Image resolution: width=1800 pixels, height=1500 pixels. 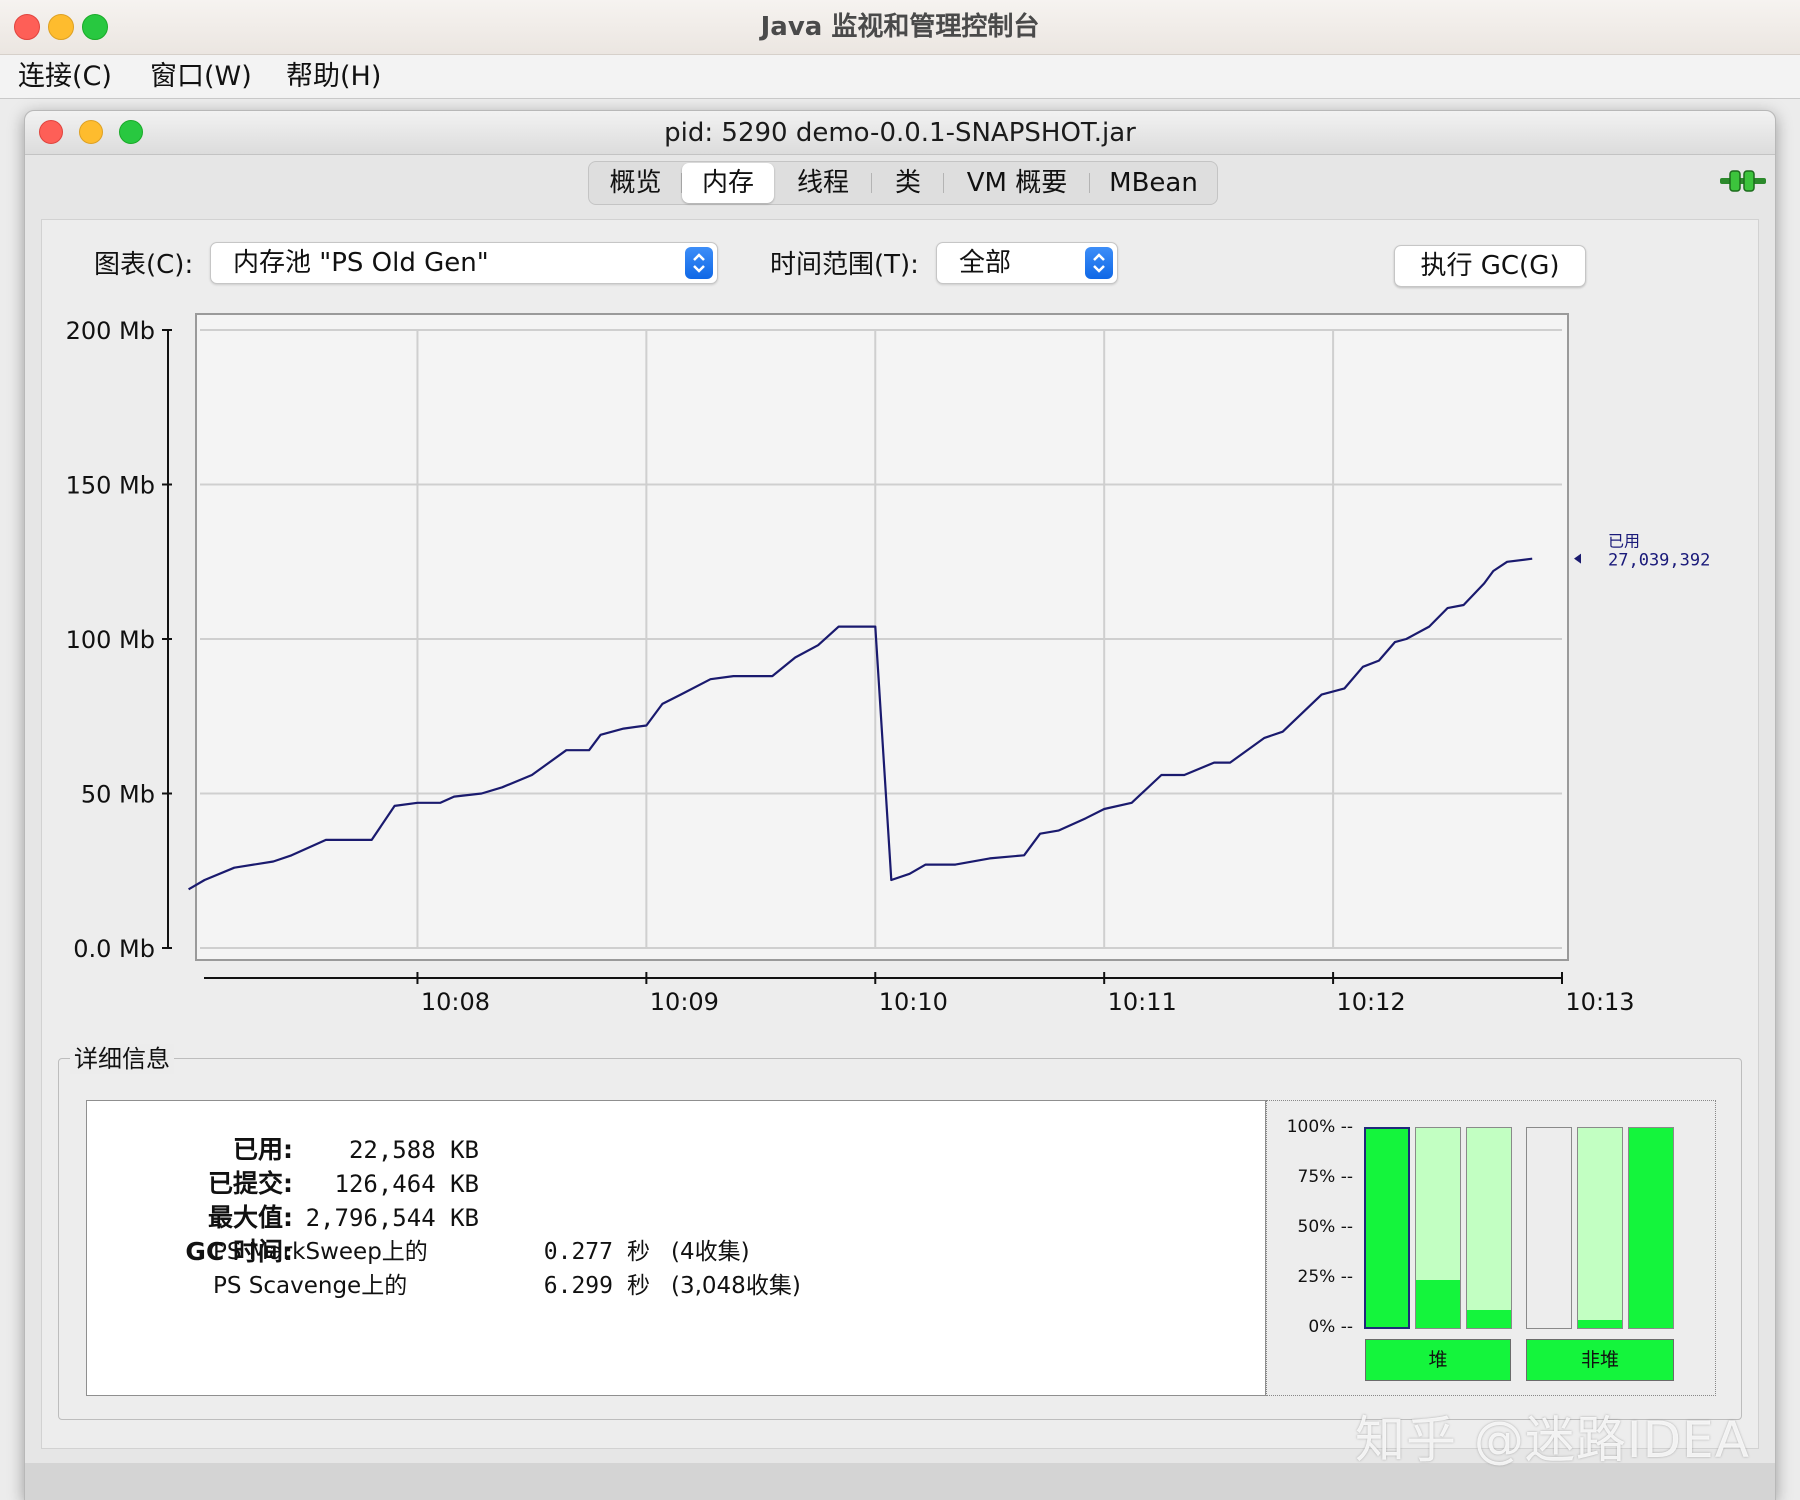 What do you see at coordinates (578, 1286) in the screenshot?
I see `gc-scavenge-time: 6.299` at bounding box center [578, 1286].